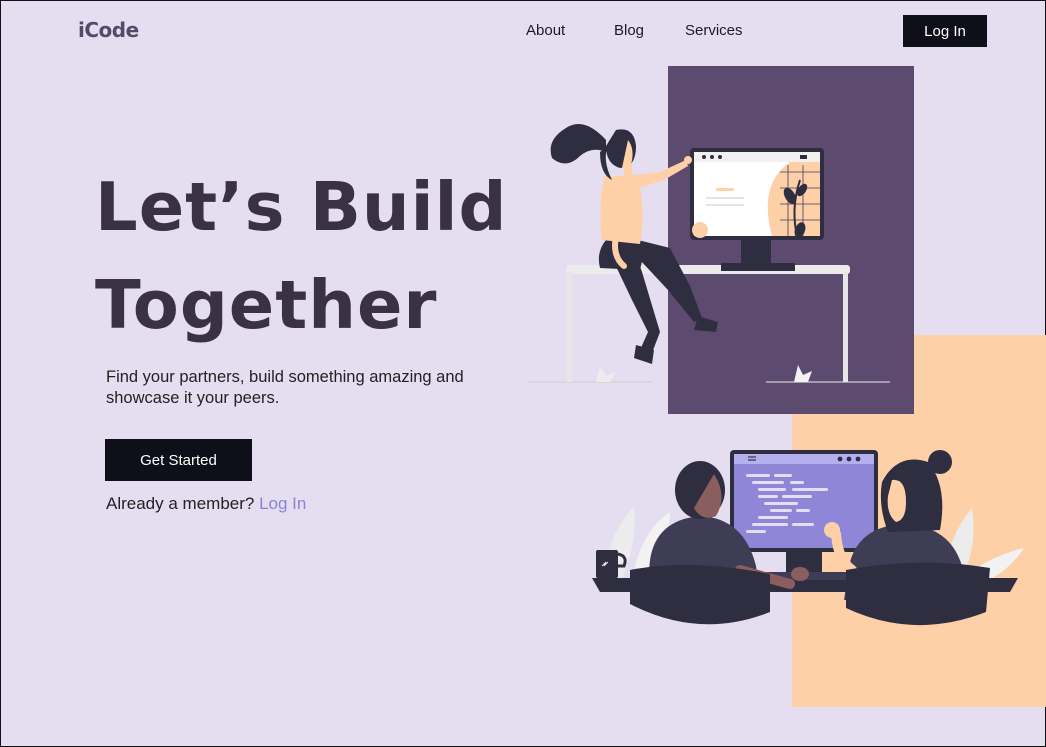 This screenshot has width=1046, height=747. Describe the element at coordinates (266, 305) in the screenshot. I see `hero-title-line-2: Together` at that location.